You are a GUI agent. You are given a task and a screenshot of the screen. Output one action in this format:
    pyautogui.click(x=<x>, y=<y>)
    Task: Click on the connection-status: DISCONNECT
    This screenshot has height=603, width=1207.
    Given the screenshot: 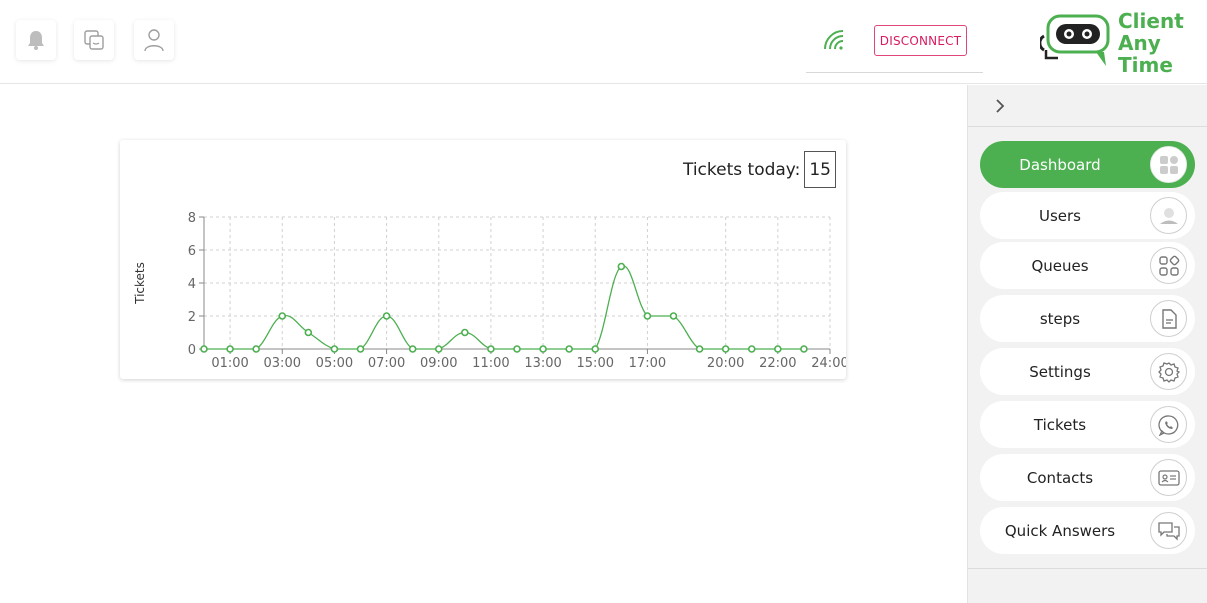 What is the action you would take?
    pyautogui.click(x=894, y=41)
    